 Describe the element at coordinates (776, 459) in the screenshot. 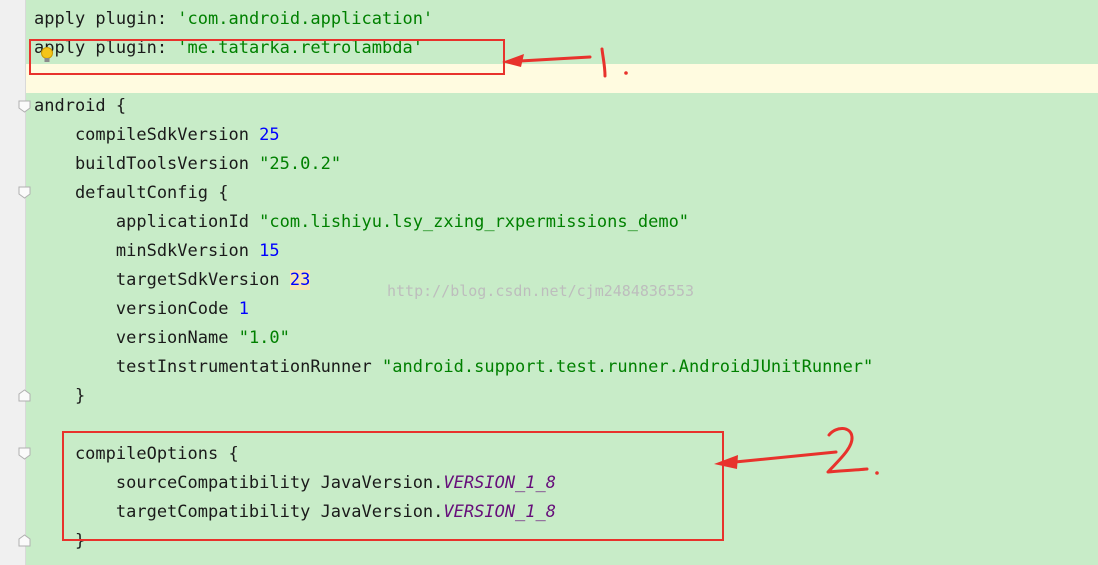

I see `arrow-2-icon` at that location.